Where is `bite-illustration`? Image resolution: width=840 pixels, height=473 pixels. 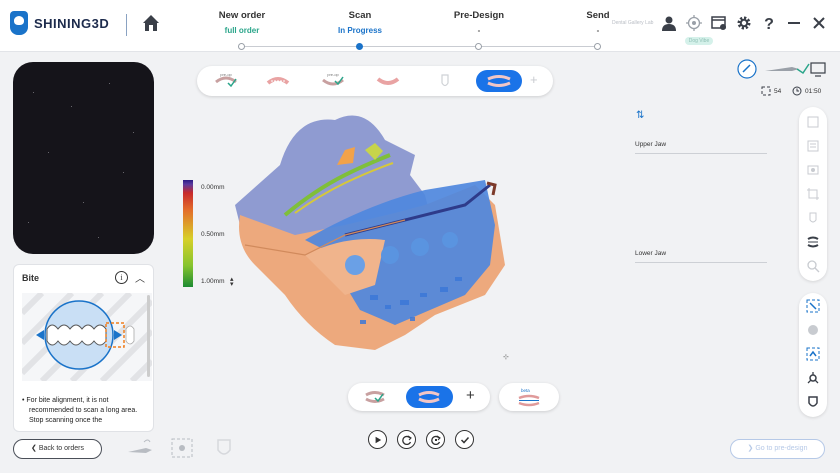
bite-illustration is located at coordinates (87, 337).